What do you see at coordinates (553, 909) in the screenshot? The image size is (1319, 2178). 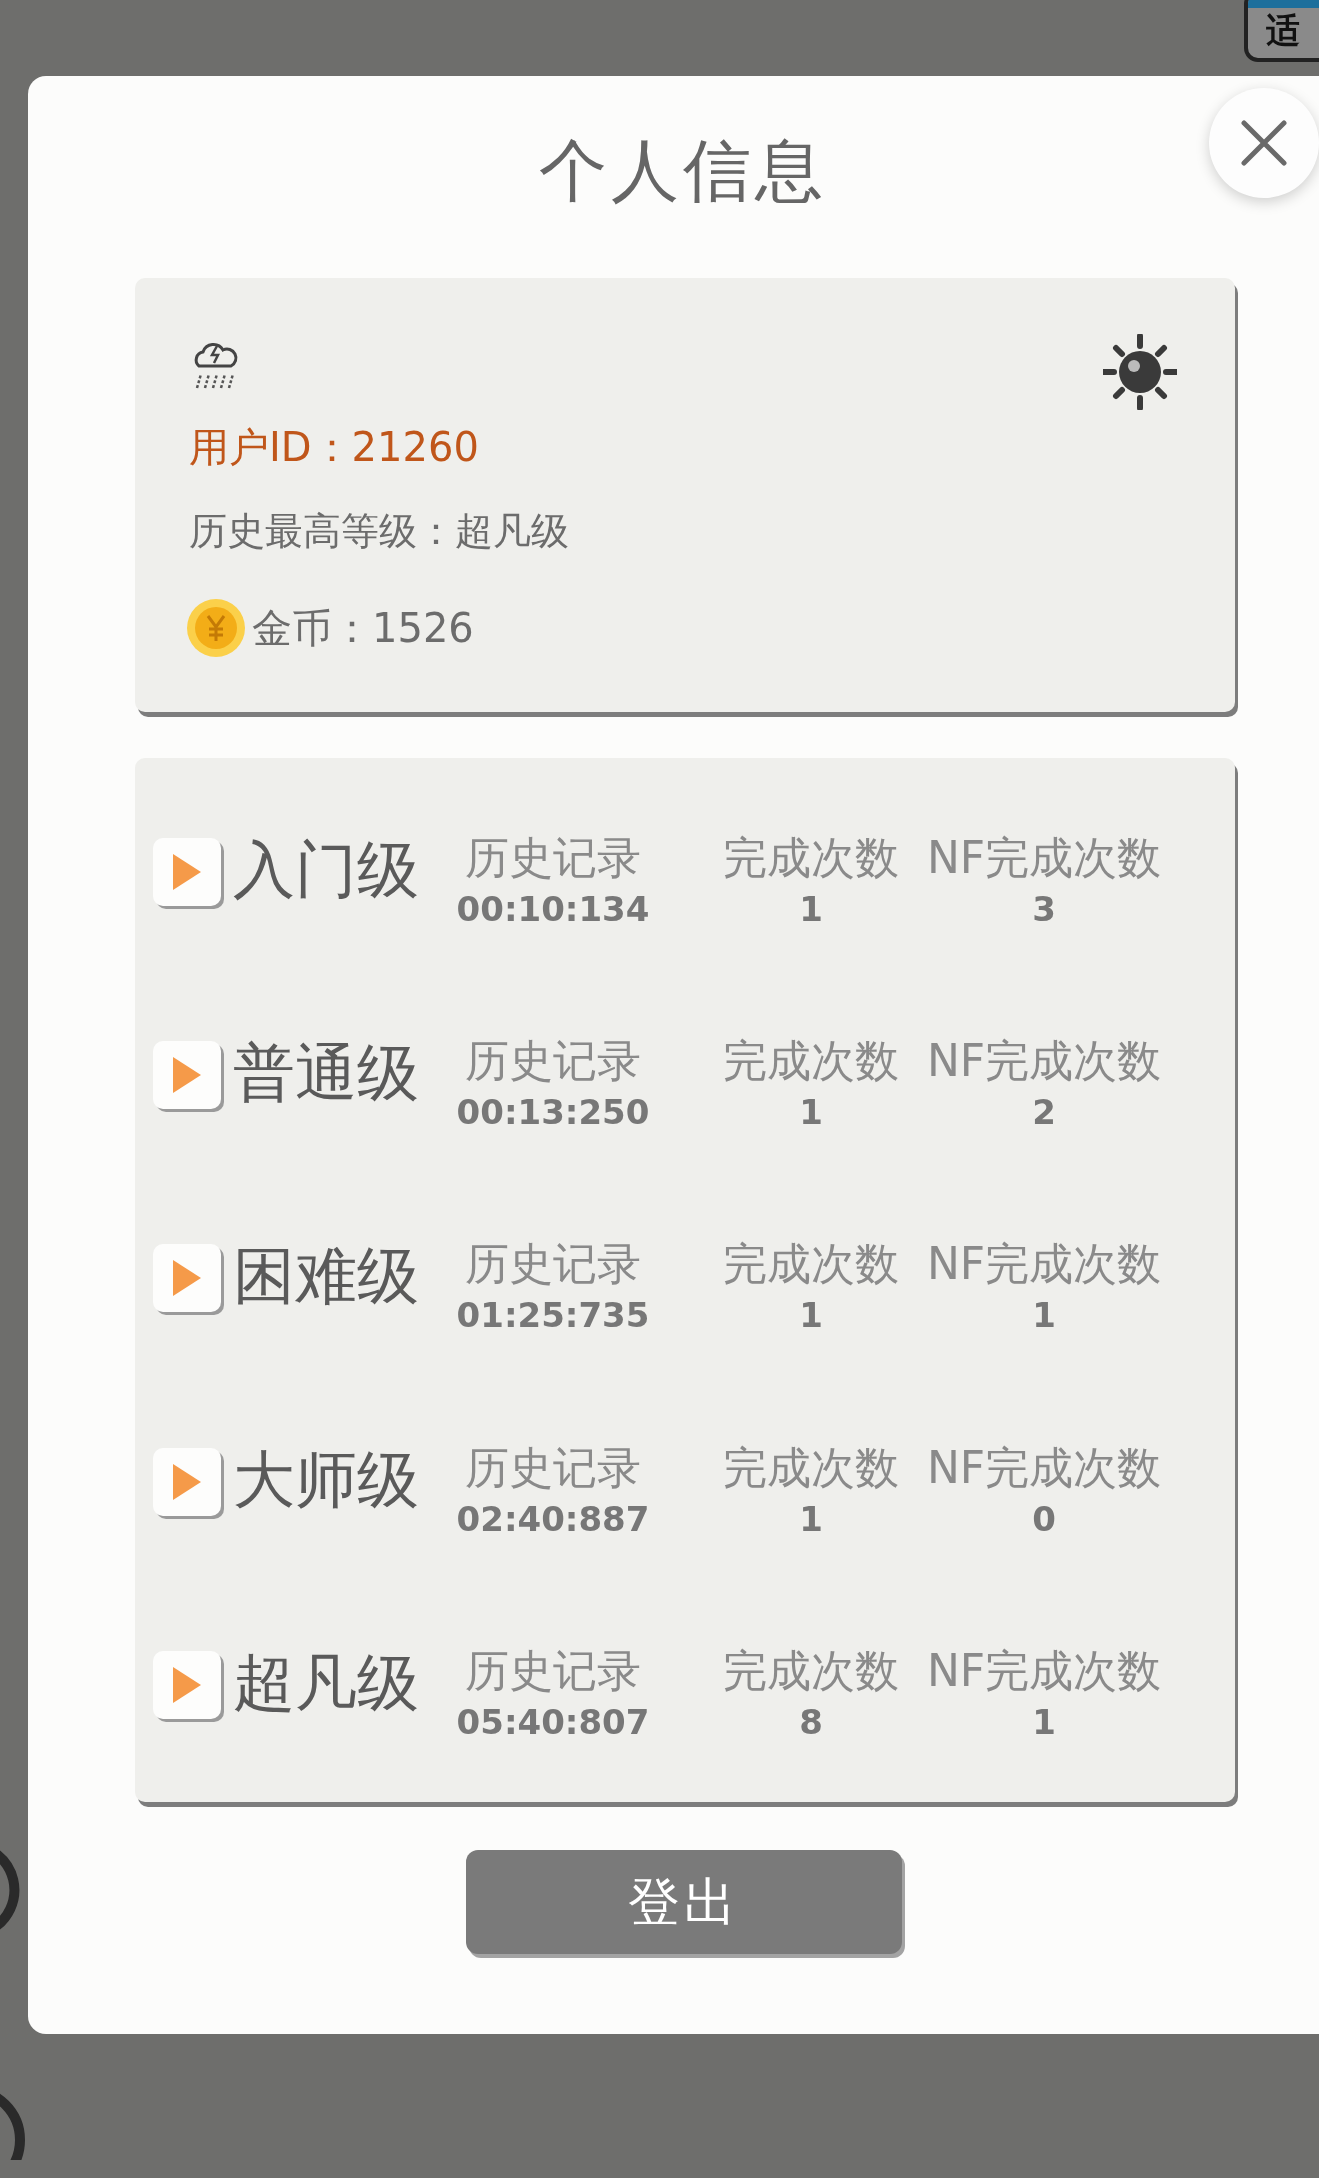 I see `record-time: 00:10:134` at bounding box center [553, 909].